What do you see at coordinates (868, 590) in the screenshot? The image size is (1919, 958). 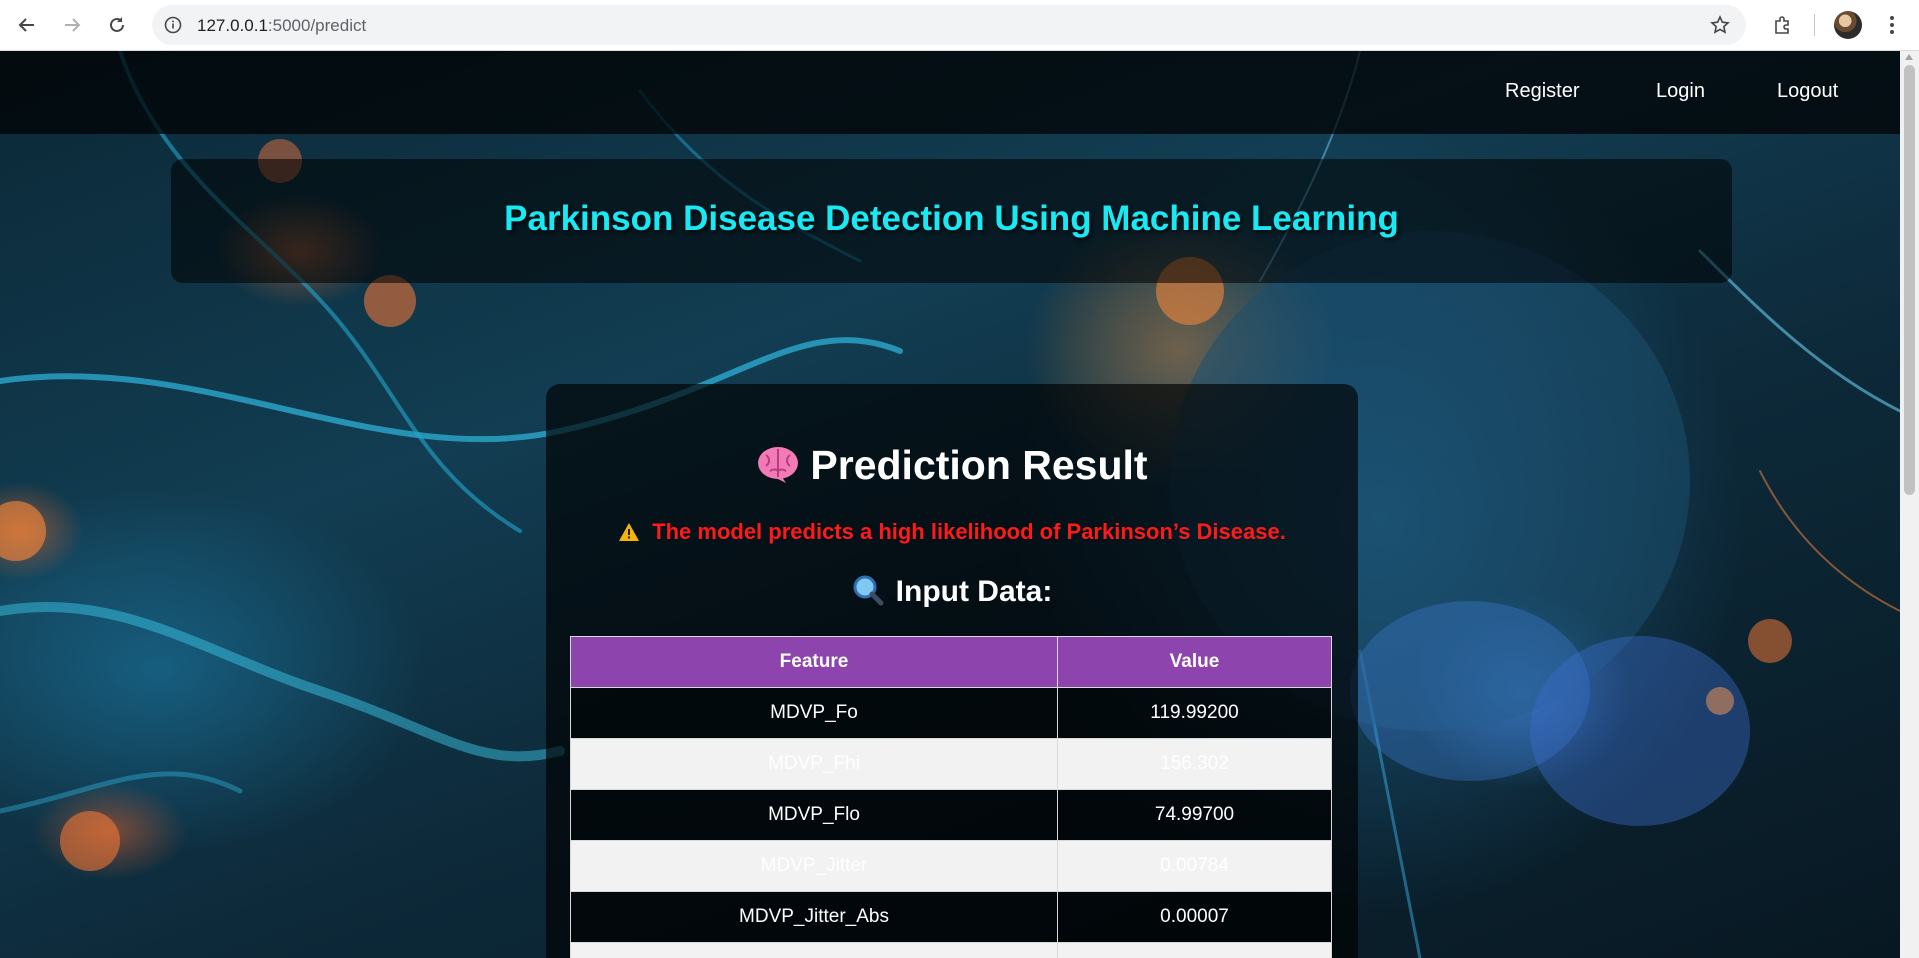 I see `magnifier-icon` at bounding box center [868, 590].